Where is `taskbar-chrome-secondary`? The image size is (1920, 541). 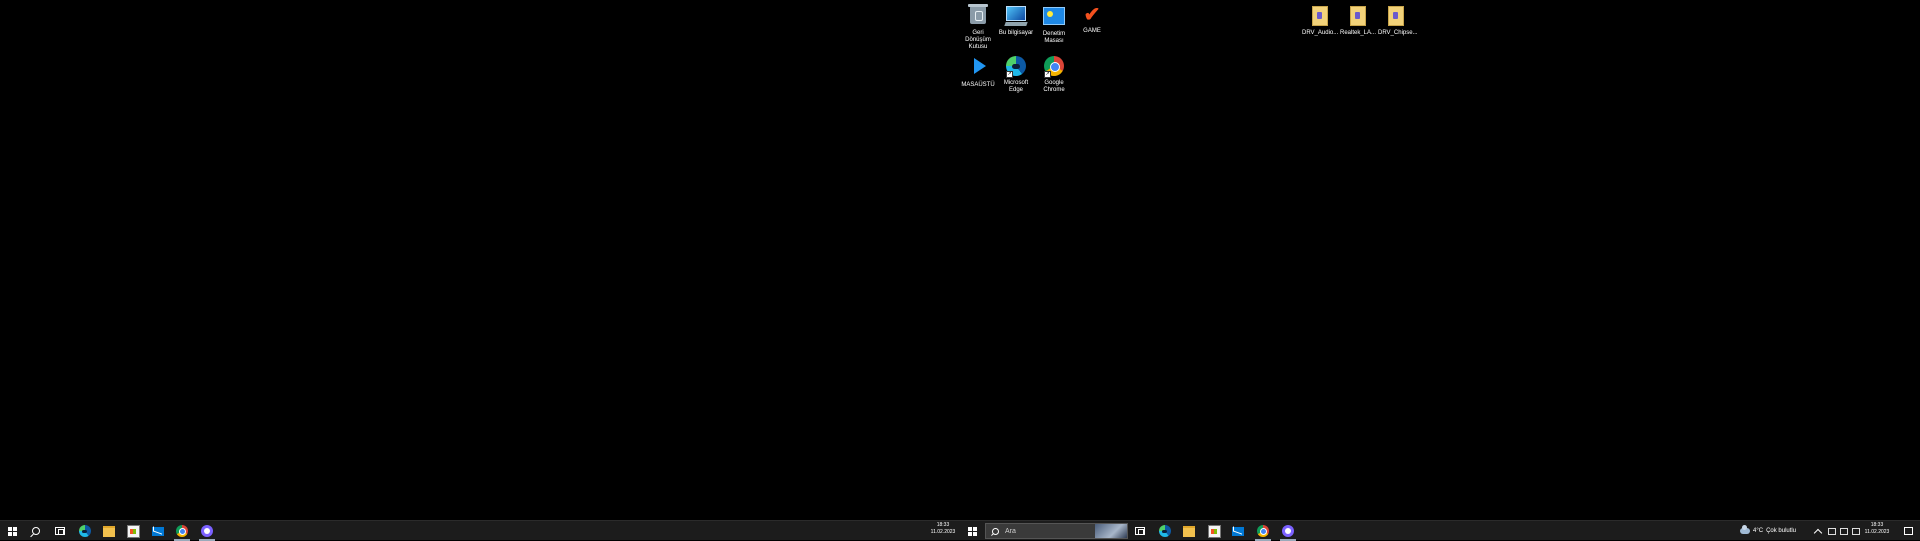 taskbar-chrome-secondary is located at coordinates (1263, 531).